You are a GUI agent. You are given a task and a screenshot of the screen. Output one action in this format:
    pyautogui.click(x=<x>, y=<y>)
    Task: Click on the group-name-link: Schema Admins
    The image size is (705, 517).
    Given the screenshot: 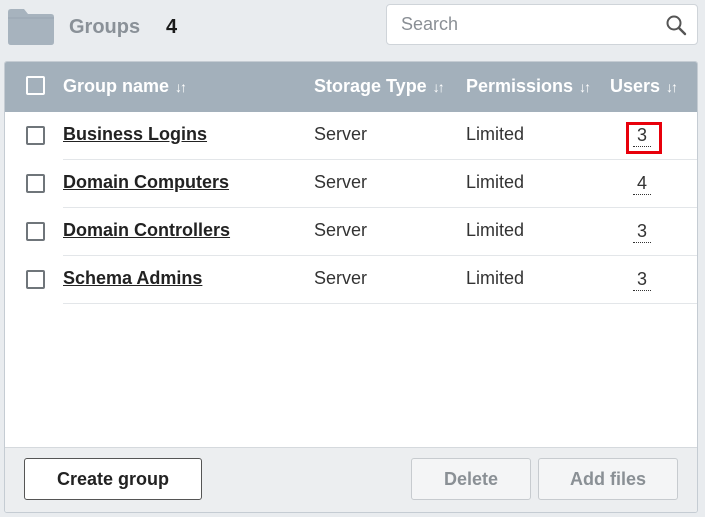 What is the action you would take?
    pyautogui.click(x=132, y=278)
    